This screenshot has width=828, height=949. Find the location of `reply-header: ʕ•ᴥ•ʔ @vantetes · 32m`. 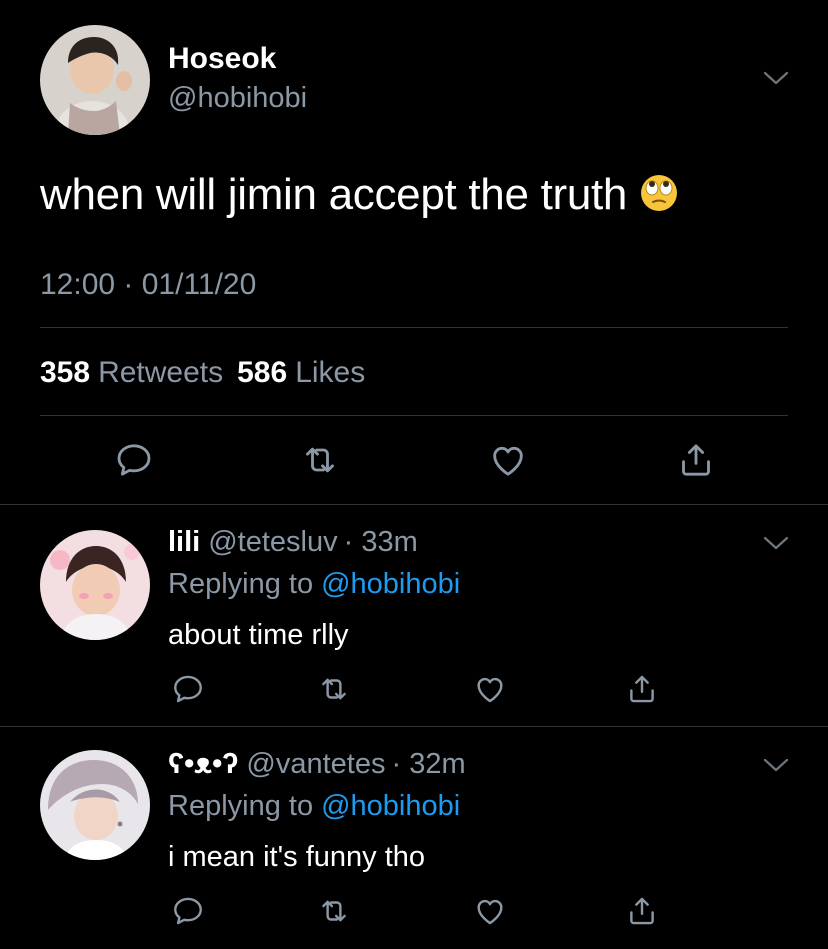

reply-header: ʕ•ᴥ•ʔ @vantetes · 32m is located at coordinates (317, 764).